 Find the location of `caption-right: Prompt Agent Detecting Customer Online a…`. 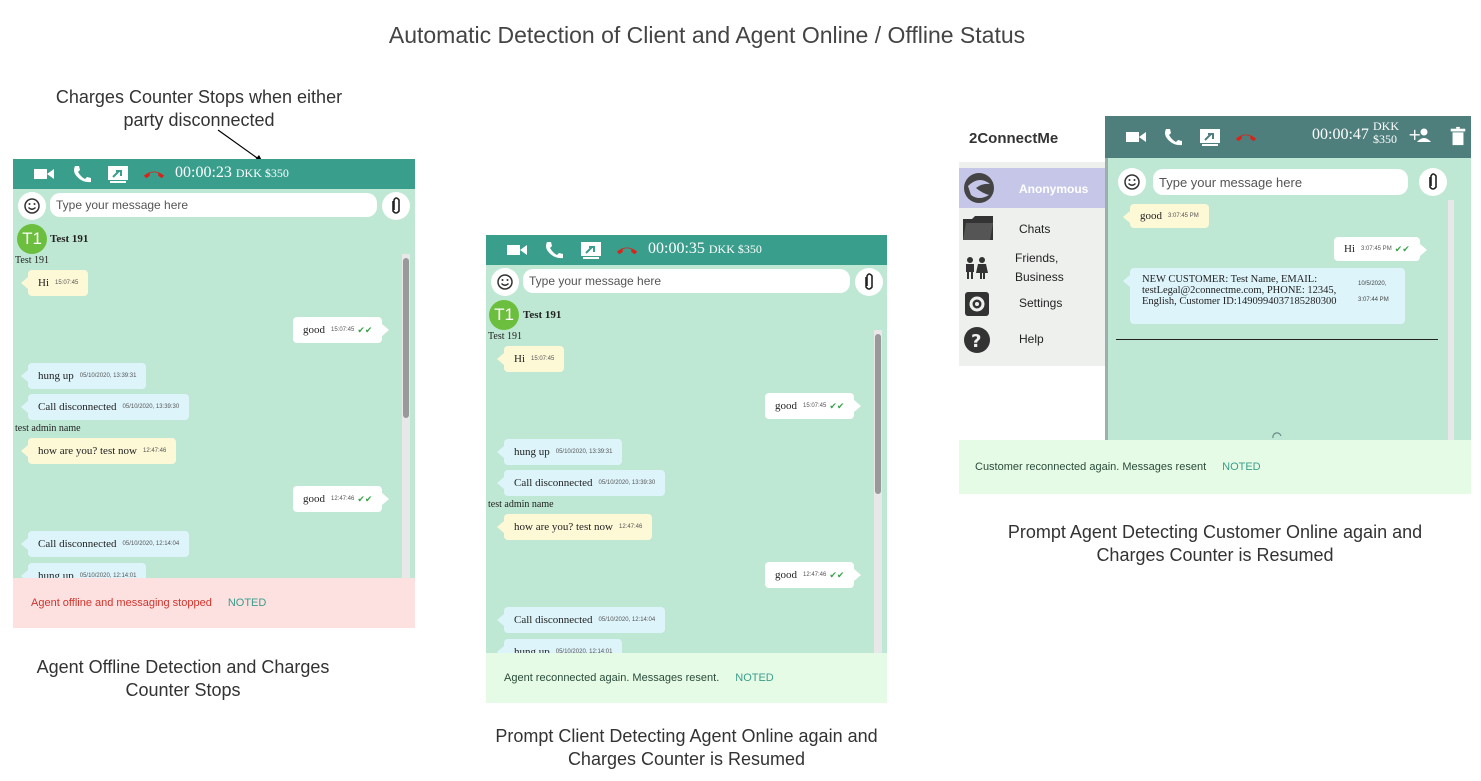

caption-right: Prompt Agent Detecting Customer Online a… is located at coordinates (1215, 543).